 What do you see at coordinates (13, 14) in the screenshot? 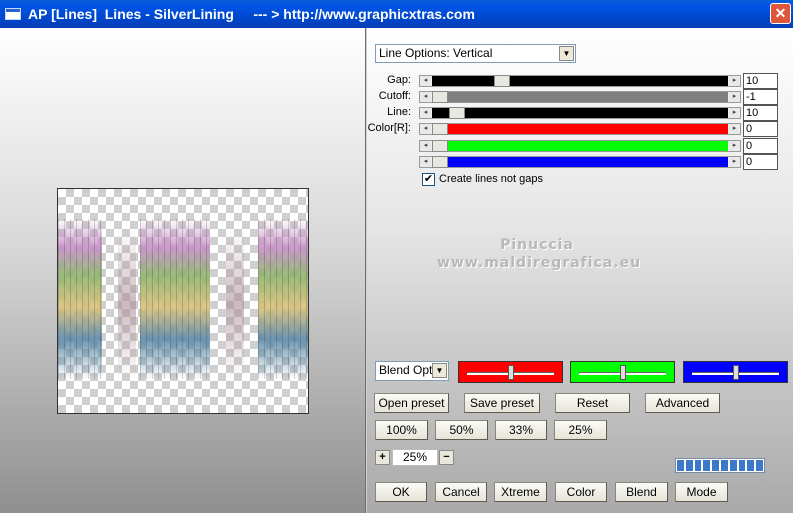
I see `window-icon` at bounding box center [13, 14].